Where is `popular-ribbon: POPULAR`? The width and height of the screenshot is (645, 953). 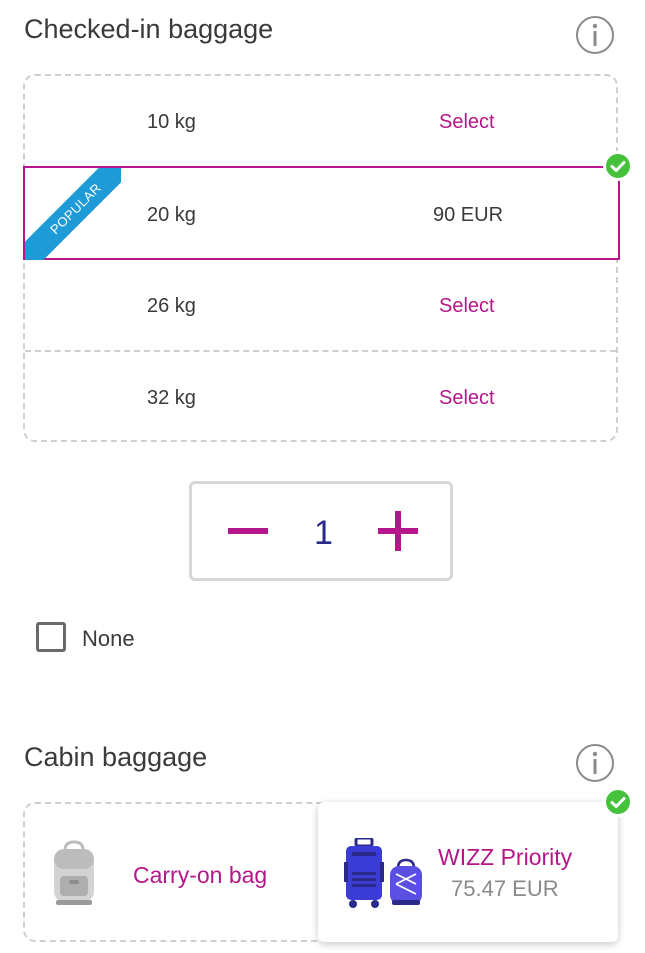
popular-ribbon: POPULAR is located at coordinates (73, 214).